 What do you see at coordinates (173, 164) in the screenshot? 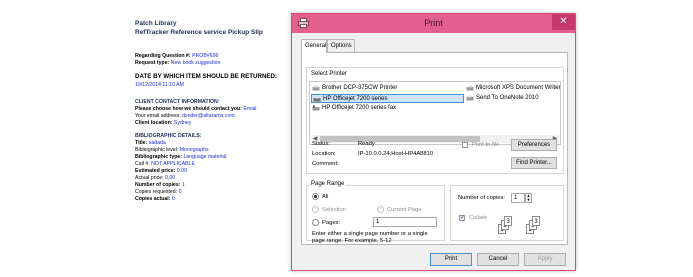
I see `call-value: NOT APPLICABLE` at bounding box center [173, 164].